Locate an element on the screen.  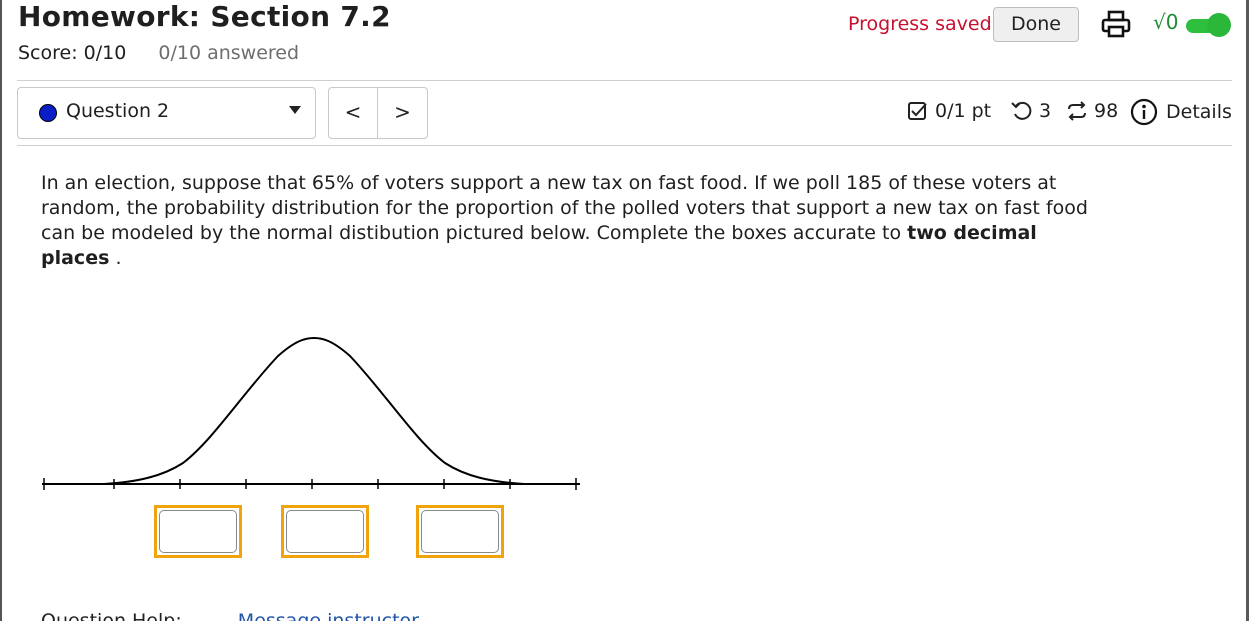
points-text: 0/1 pt is located at coordinates (963, 111).